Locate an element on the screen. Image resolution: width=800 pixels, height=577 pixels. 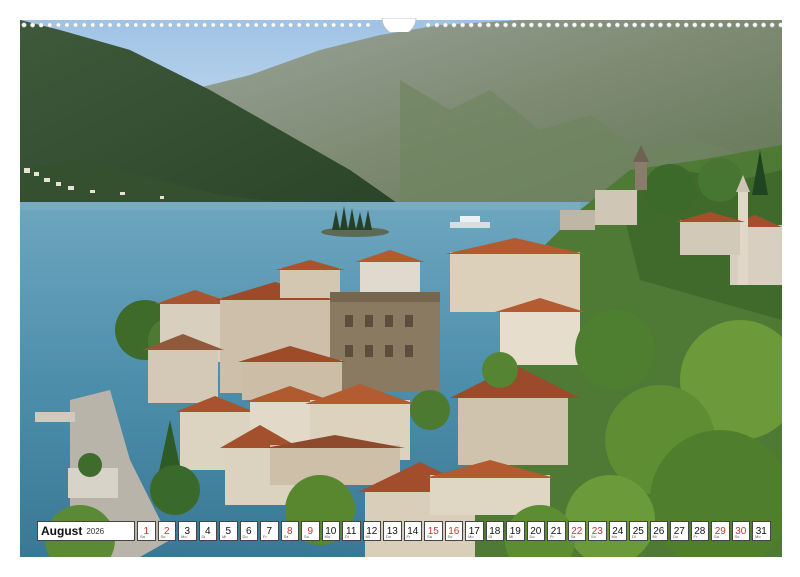
day-number: 7 is located at coordinates (269, 531).